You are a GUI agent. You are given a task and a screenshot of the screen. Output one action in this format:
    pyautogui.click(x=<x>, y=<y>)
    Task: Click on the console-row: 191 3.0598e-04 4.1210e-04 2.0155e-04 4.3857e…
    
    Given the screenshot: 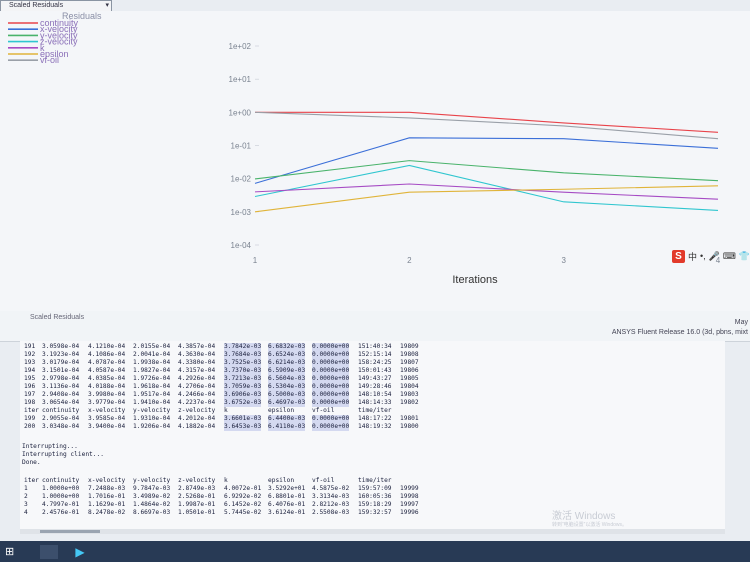 What is the action you would take?
    pyautogui.click(x=372, y=347)
    